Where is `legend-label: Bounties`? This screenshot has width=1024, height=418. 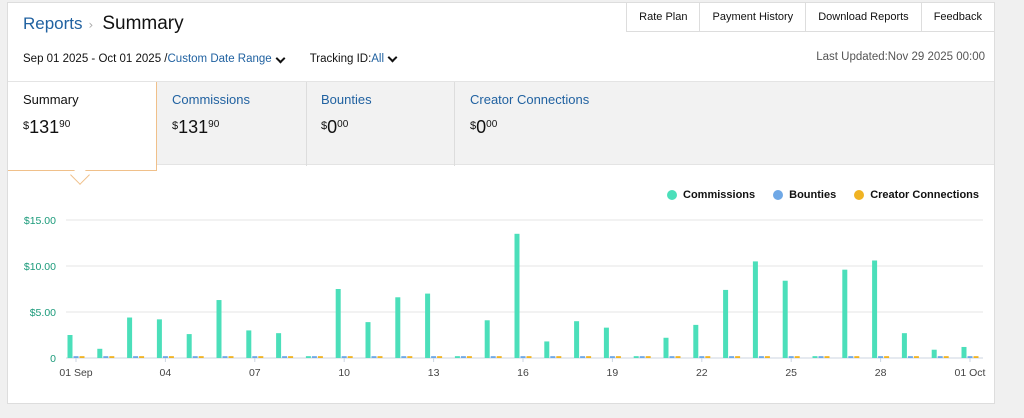
legend-label: Bounties is located at coordinates (813, 195).